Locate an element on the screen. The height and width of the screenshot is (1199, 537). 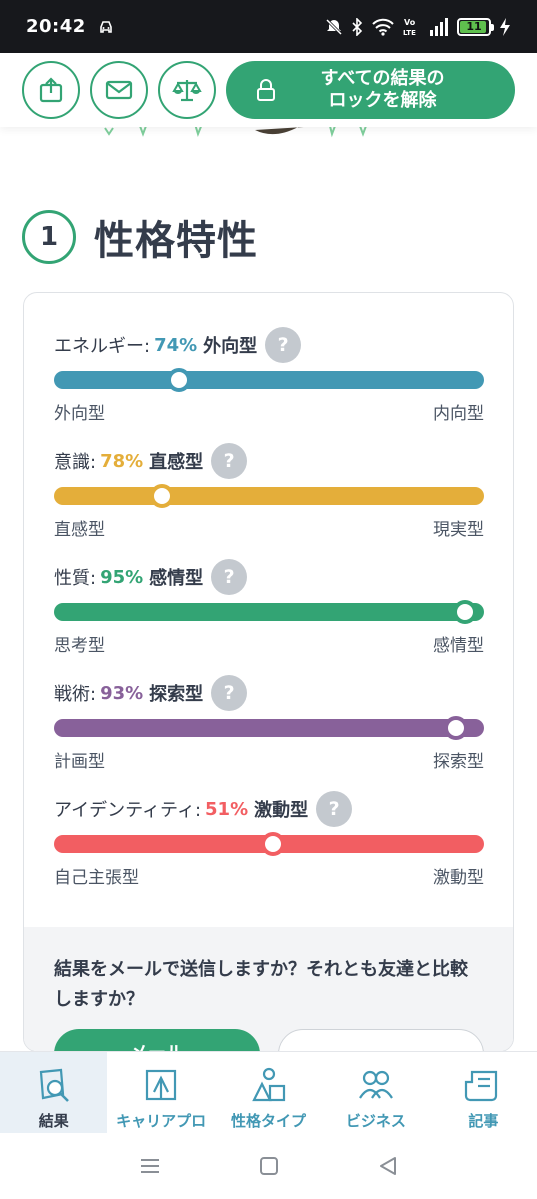
mail-icon is located at coordinates (119, 90).